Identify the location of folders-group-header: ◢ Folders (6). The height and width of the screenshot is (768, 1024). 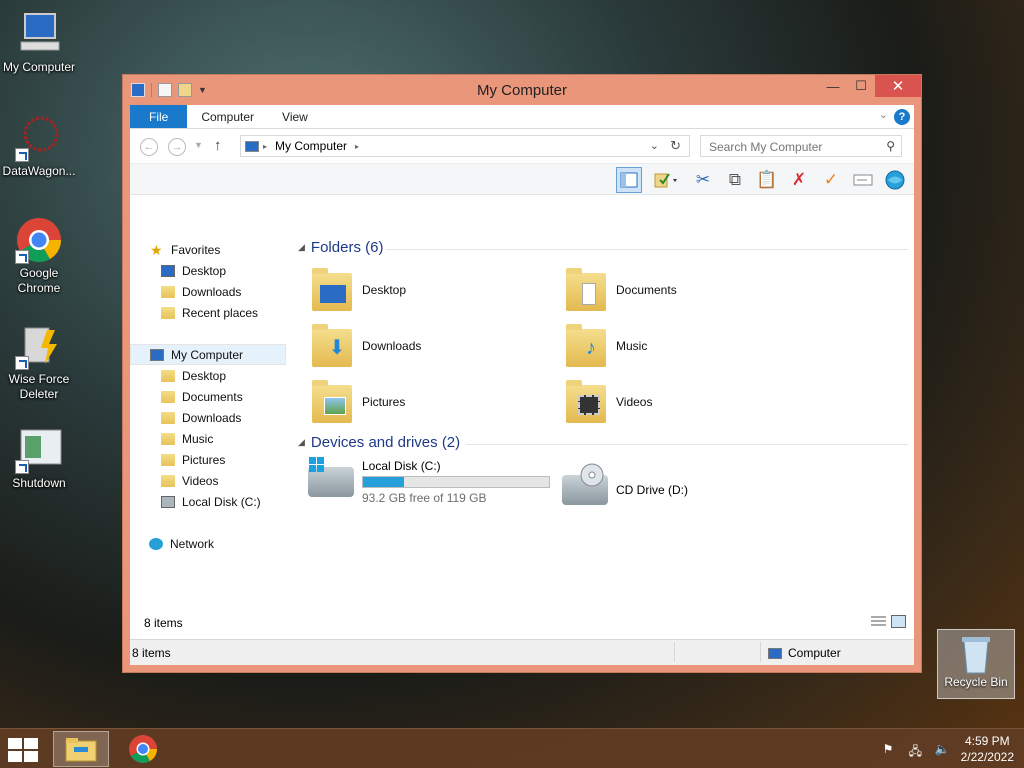
(340, 247).